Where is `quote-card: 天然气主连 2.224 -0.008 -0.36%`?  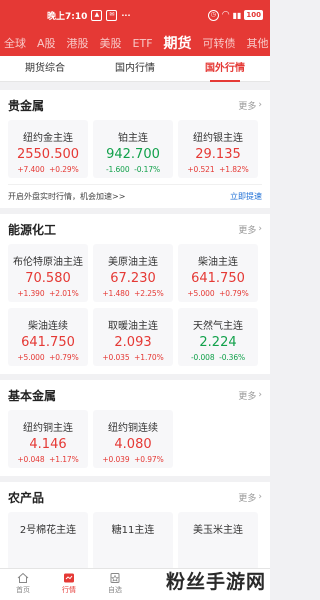
quote-card: 天然气主连 2.224 -0.008 -0.36% is located at coordinates (218, 337).